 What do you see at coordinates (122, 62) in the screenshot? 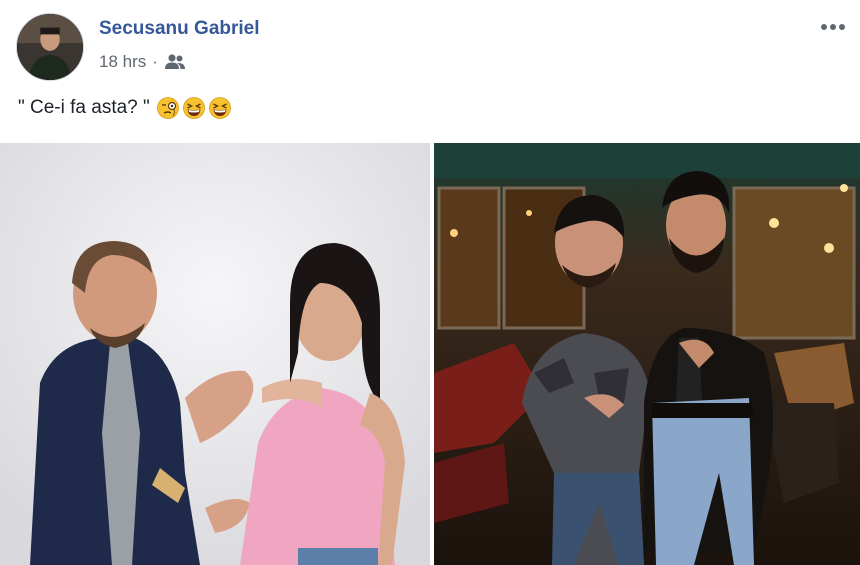
I see `post-timestamp: 18 hrs` at bounding box center [122, 62].